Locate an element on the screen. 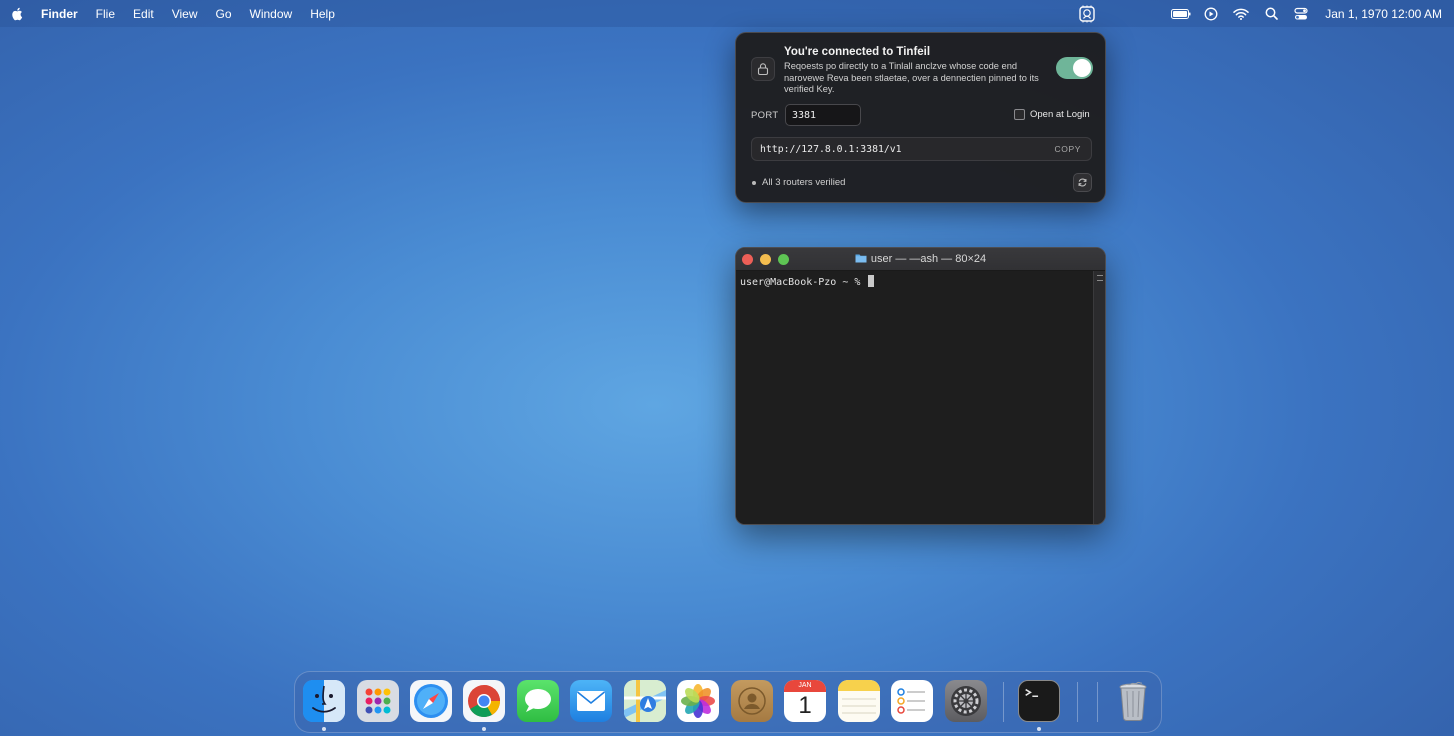 Image resolution: width=1454 pixels, height=736 pixels. dock-system-settings-icon is located at coordinates (966, 701).